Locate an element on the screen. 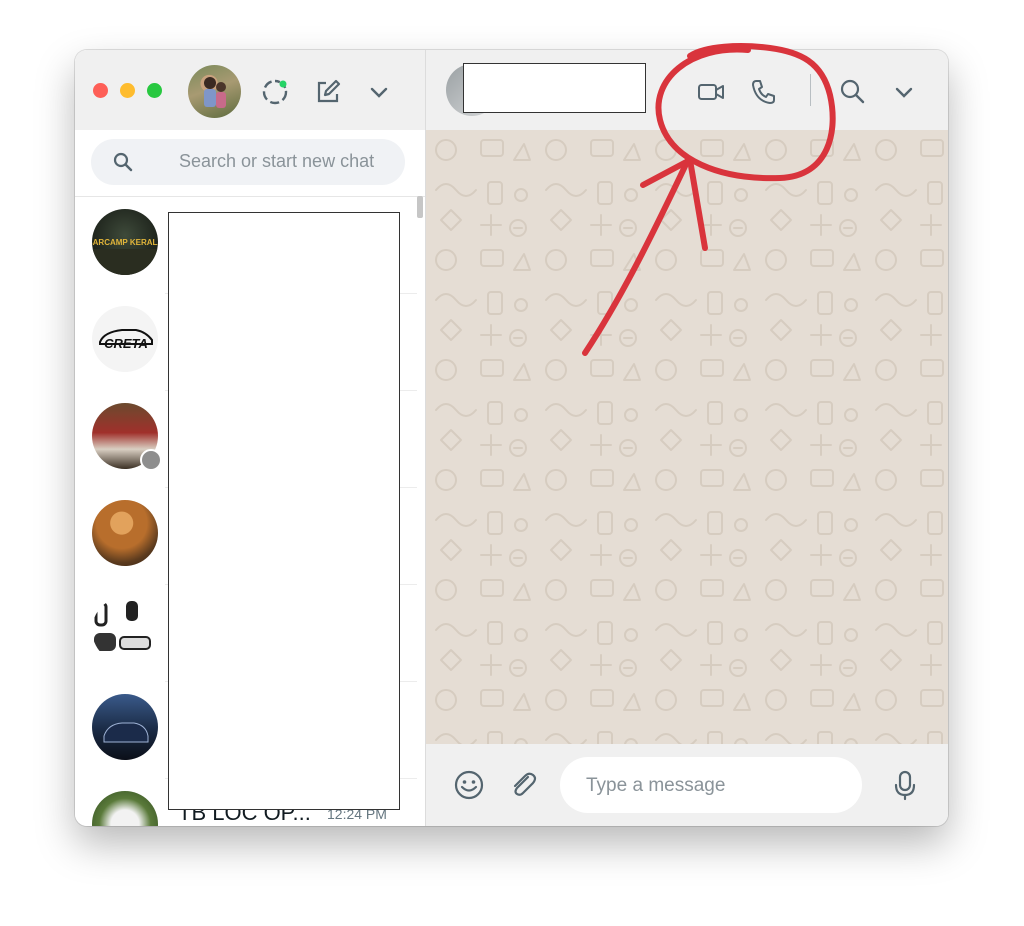 Image resolution: width=1024 pixels, height=926 pixels. header-divider is located at coordinates (810, 90).